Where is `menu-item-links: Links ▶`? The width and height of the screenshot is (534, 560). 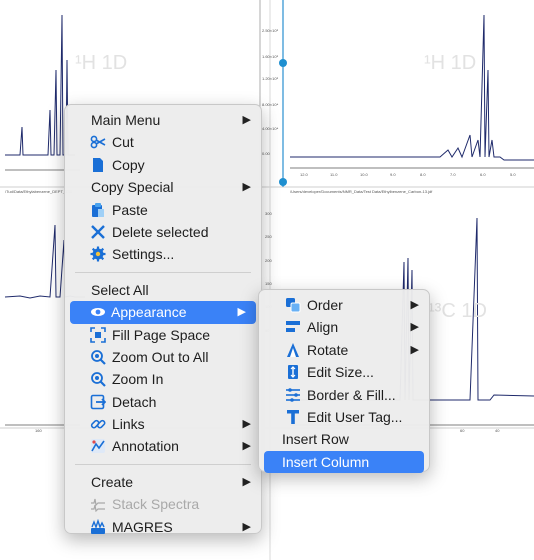
menu-item-links: Links ▶ is located at coordinates (163, 424).